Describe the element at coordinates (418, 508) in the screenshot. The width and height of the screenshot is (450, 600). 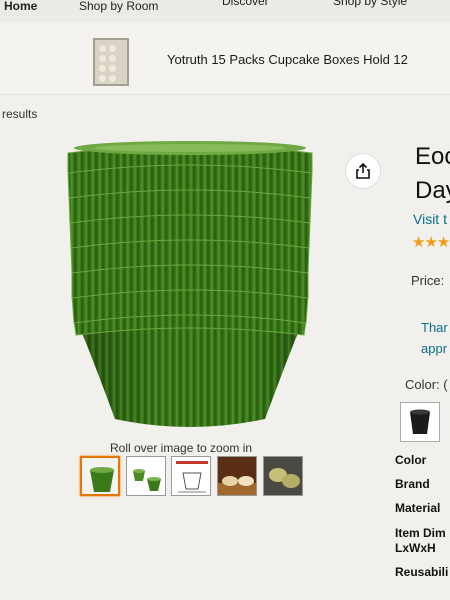
I see `spec-material-label: Material` at that location.